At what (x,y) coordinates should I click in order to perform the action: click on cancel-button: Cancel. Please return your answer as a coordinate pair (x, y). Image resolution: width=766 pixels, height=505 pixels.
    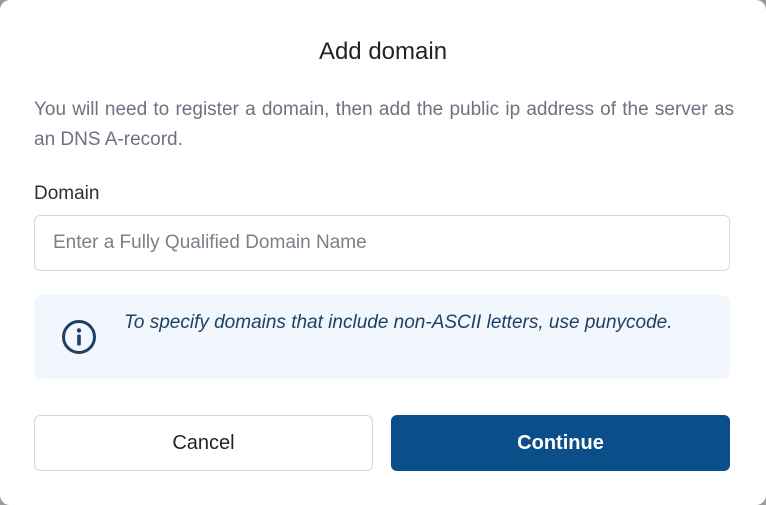
    Looking at the image, I should click on (203, 443).